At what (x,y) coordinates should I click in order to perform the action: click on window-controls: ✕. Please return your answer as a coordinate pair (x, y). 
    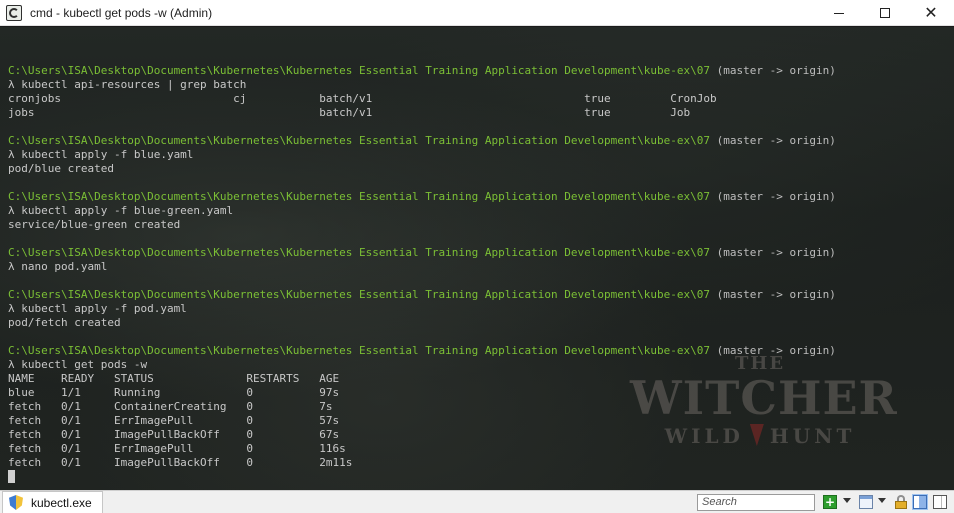
    Looking at the image, I should click on (885, 13).